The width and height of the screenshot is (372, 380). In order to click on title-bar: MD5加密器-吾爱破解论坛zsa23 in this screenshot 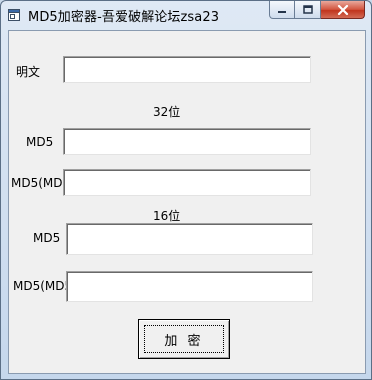, I will do `click(186, 15)`.